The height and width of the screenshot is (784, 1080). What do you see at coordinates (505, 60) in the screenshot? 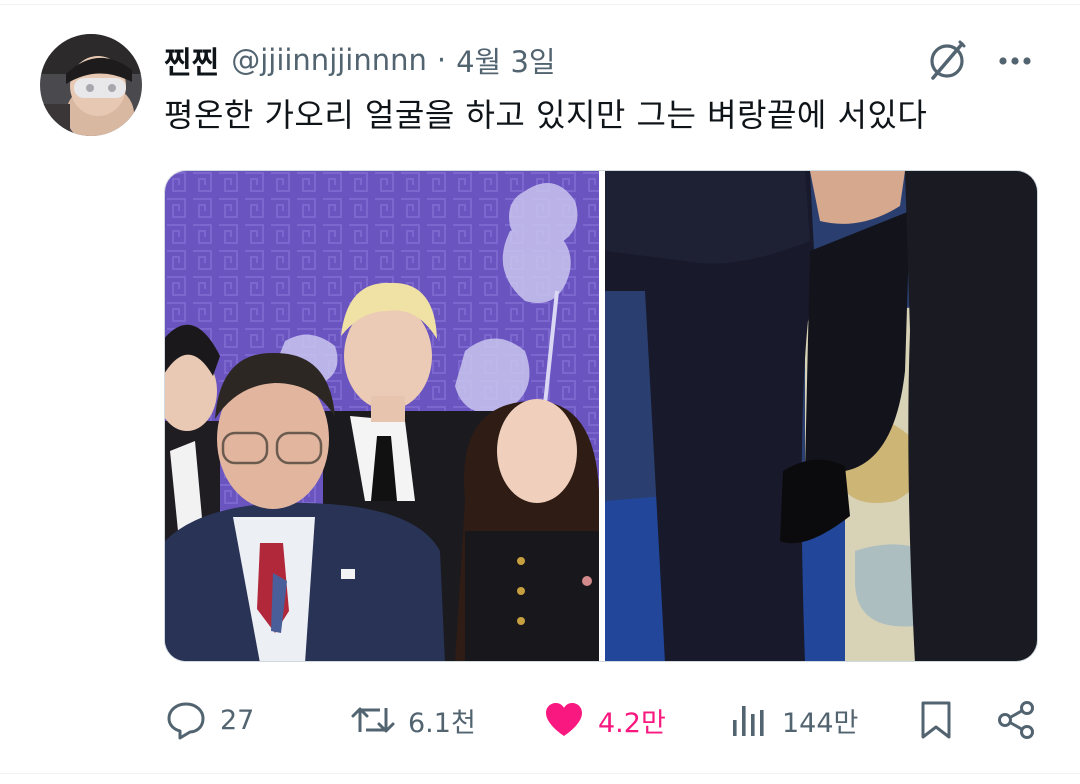
I see `tweet-date: 4월 3일` at bounding box center [505, 60].